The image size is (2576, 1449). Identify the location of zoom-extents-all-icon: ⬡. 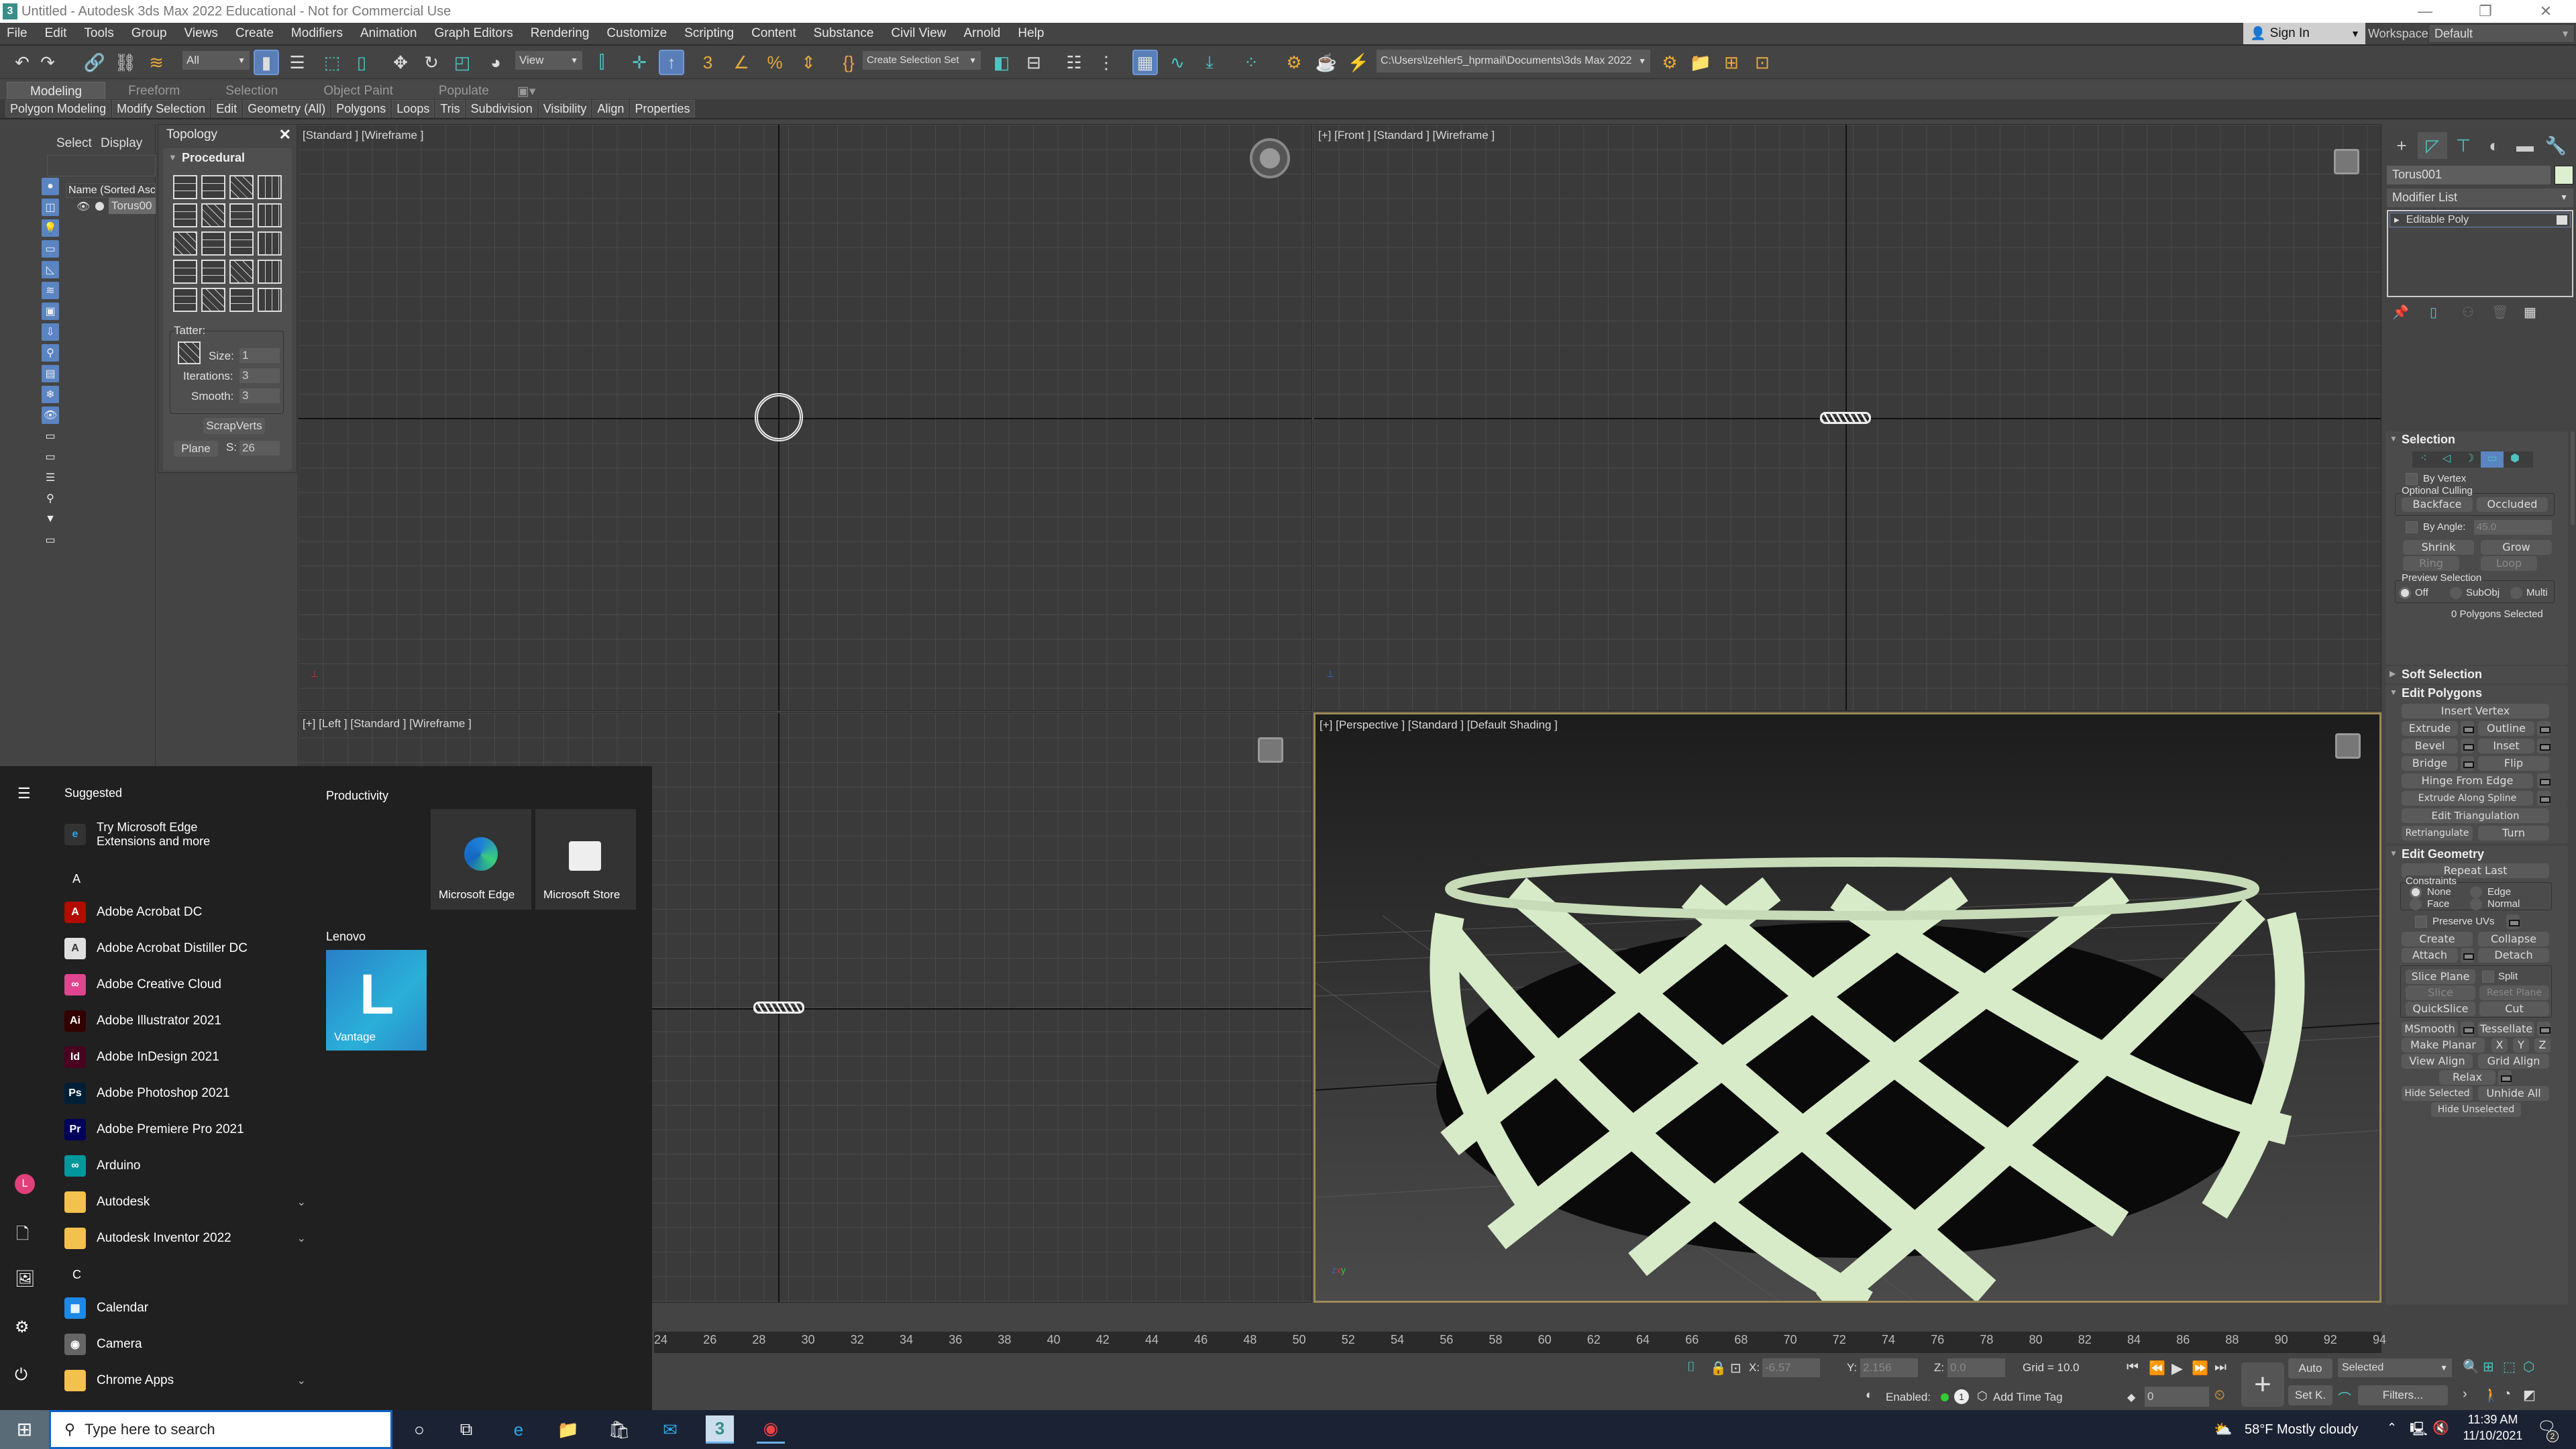
(2528, 1366).